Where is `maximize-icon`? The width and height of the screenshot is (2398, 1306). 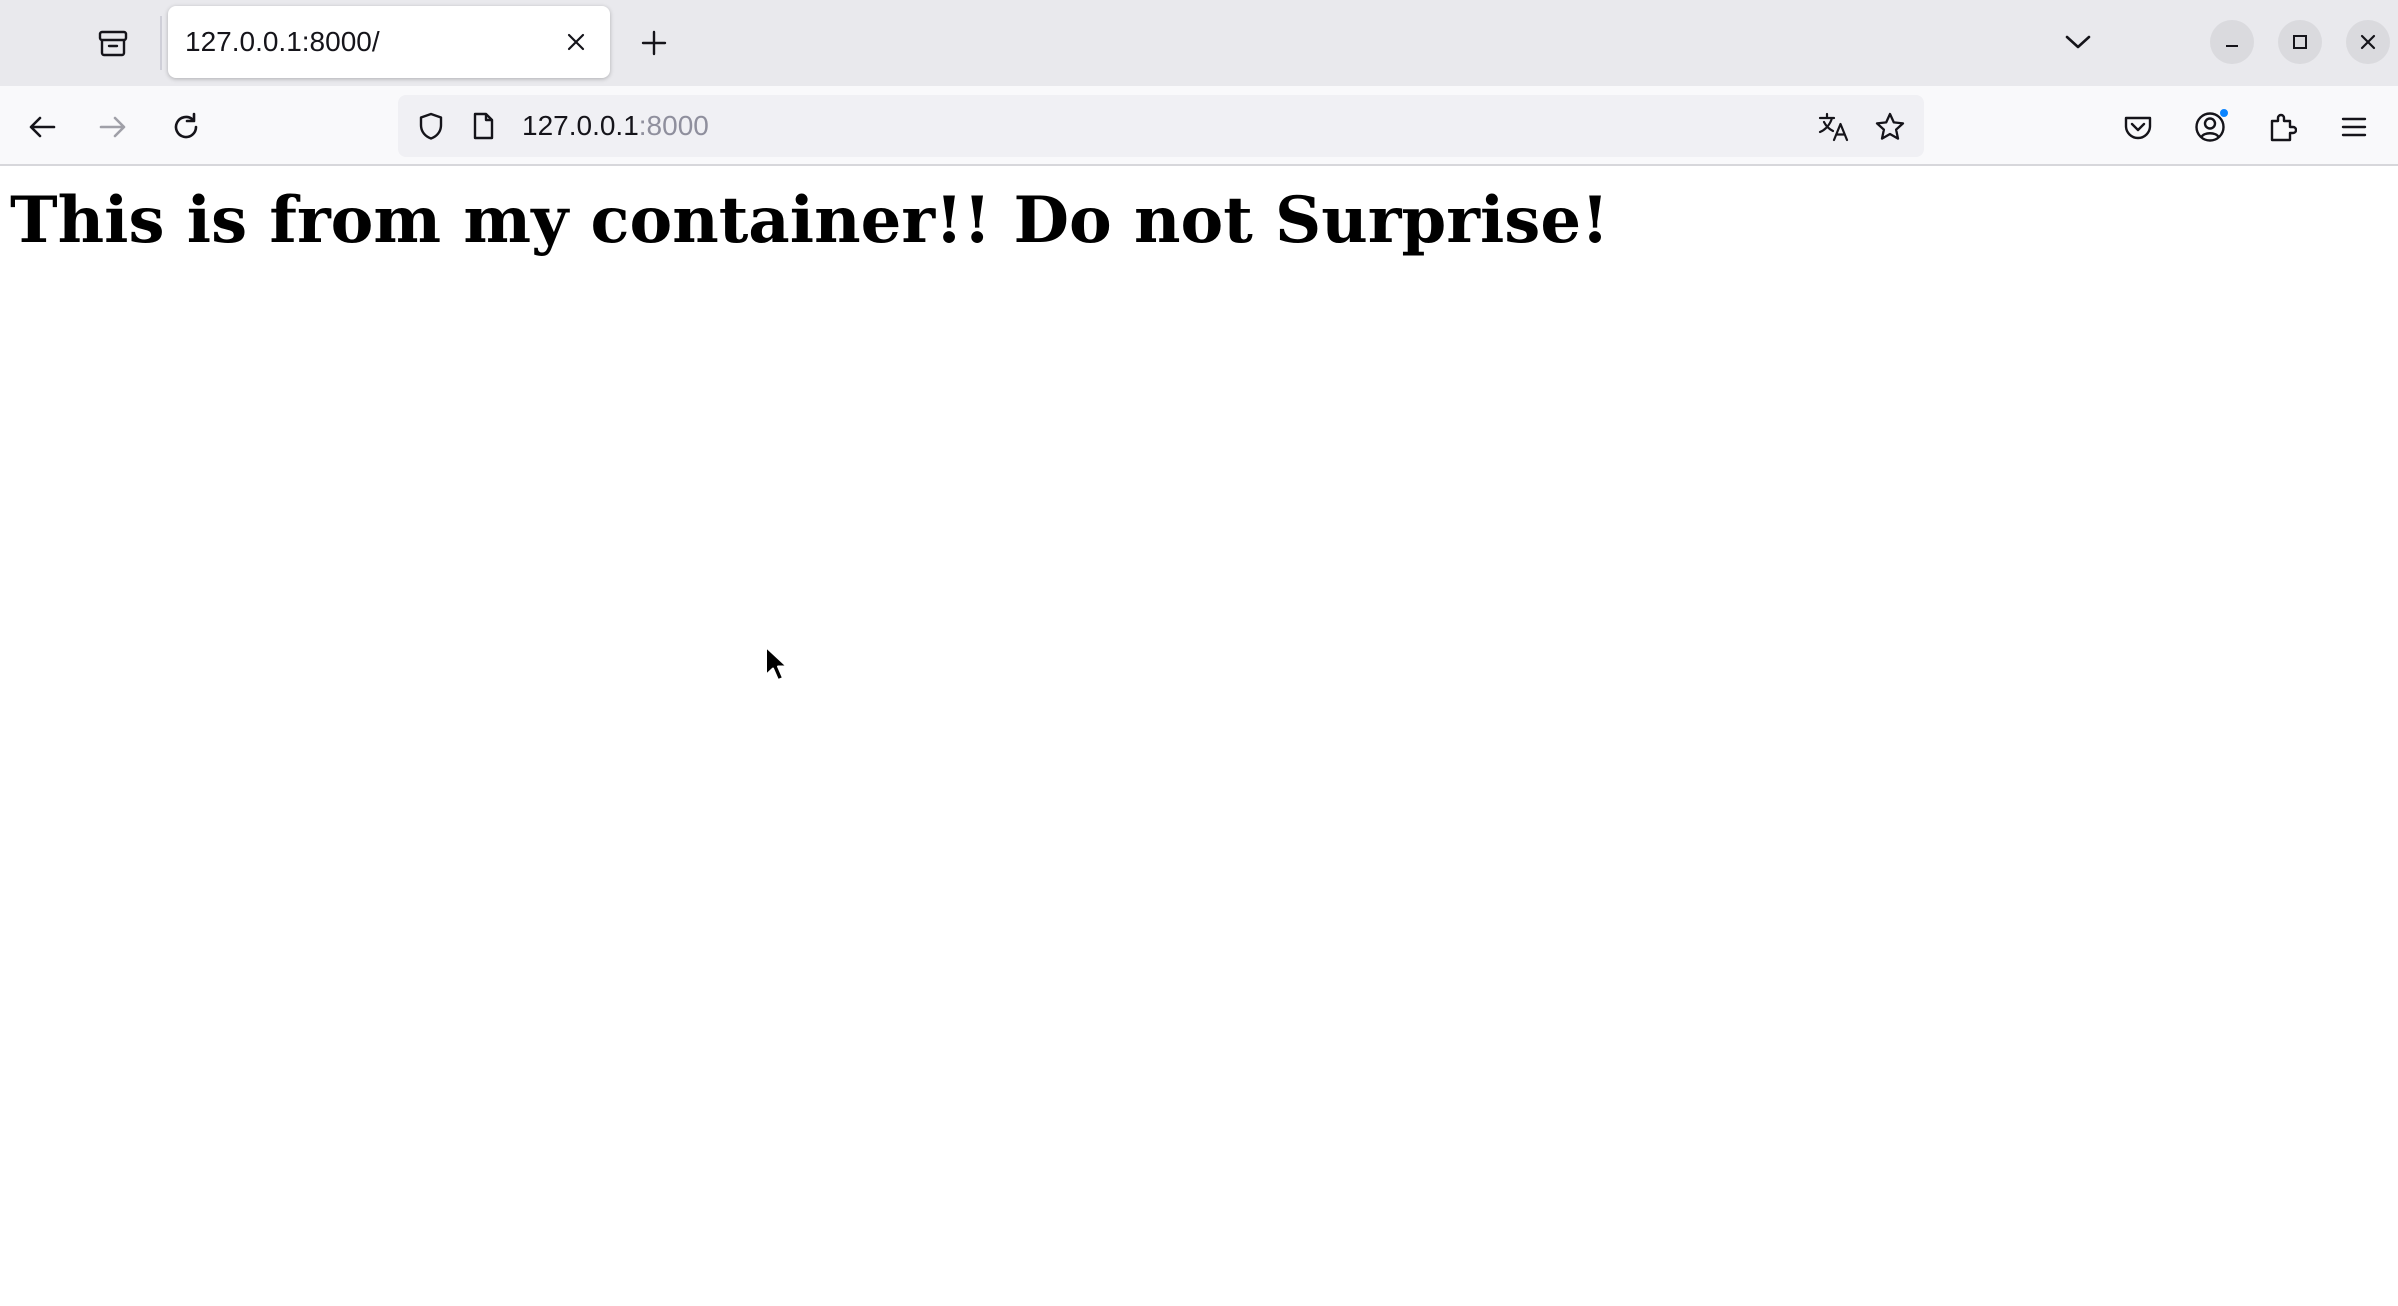 maximize-icon is located at coordinates (2300, 42).